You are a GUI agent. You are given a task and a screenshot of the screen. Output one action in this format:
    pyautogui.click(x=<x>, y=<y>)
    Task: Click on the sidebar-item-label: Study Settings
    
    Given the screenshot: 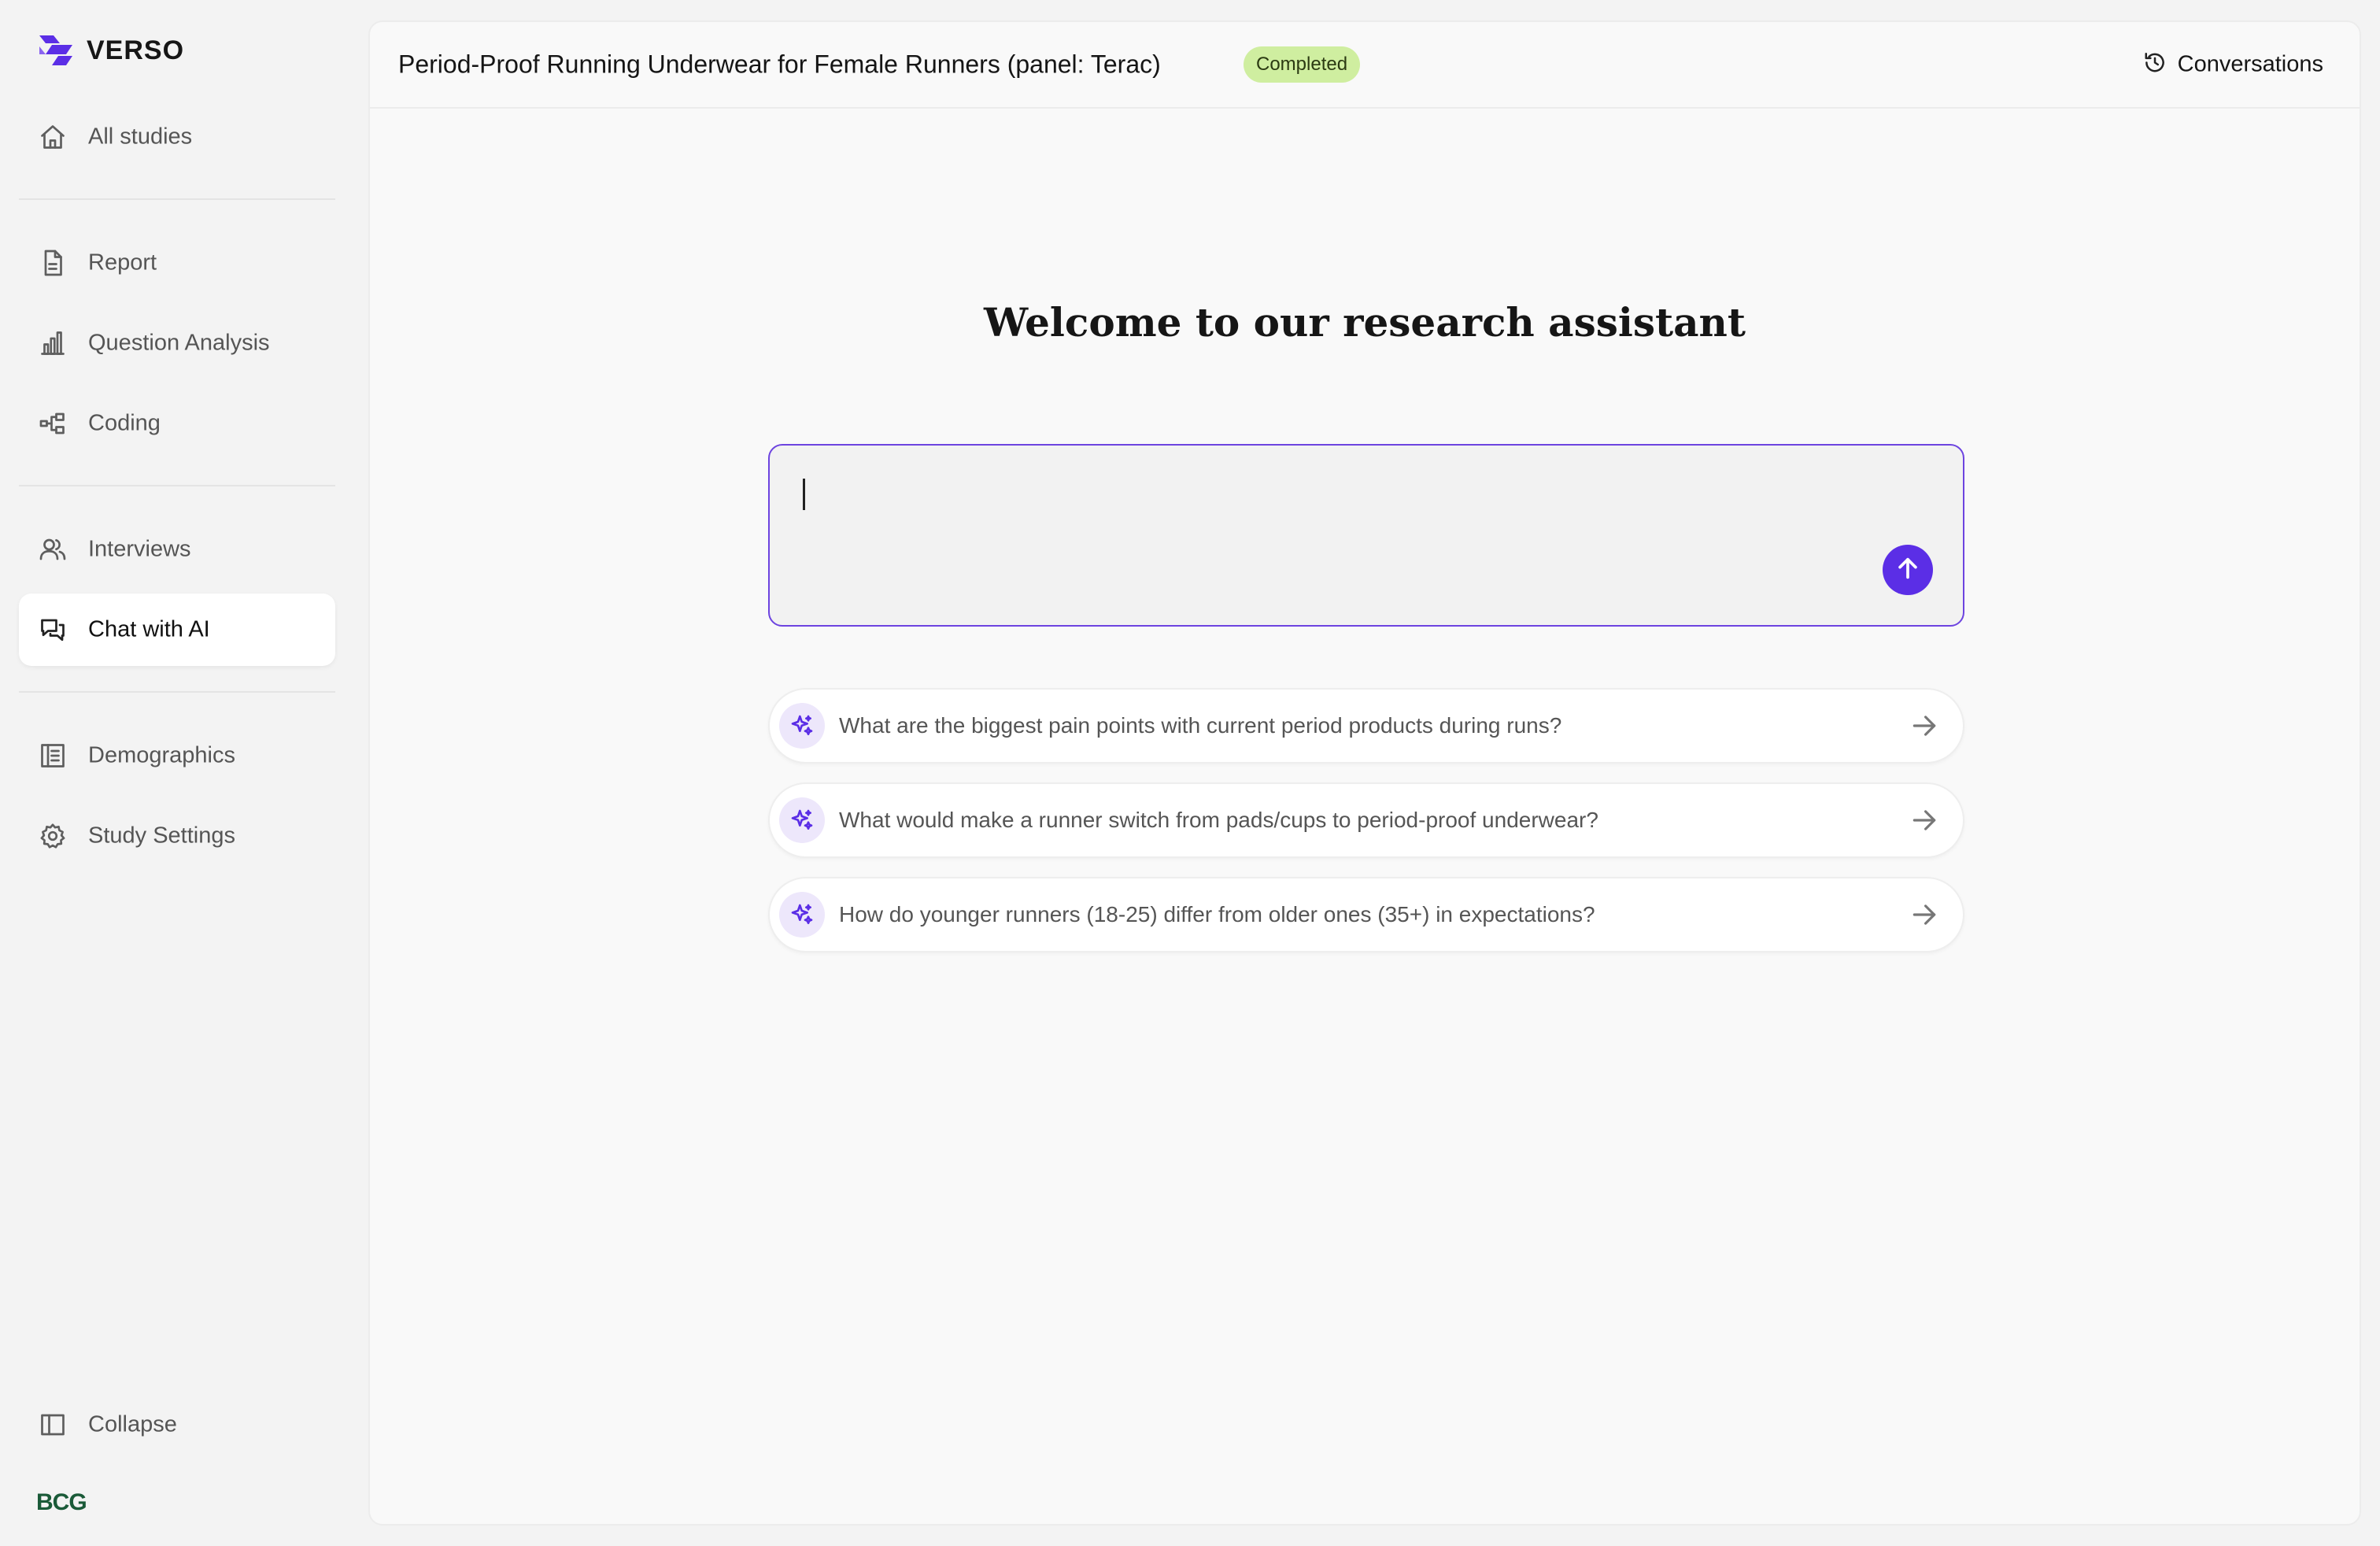 What is the action you would take?
    pyautogui.click(x=161, y=836)
    